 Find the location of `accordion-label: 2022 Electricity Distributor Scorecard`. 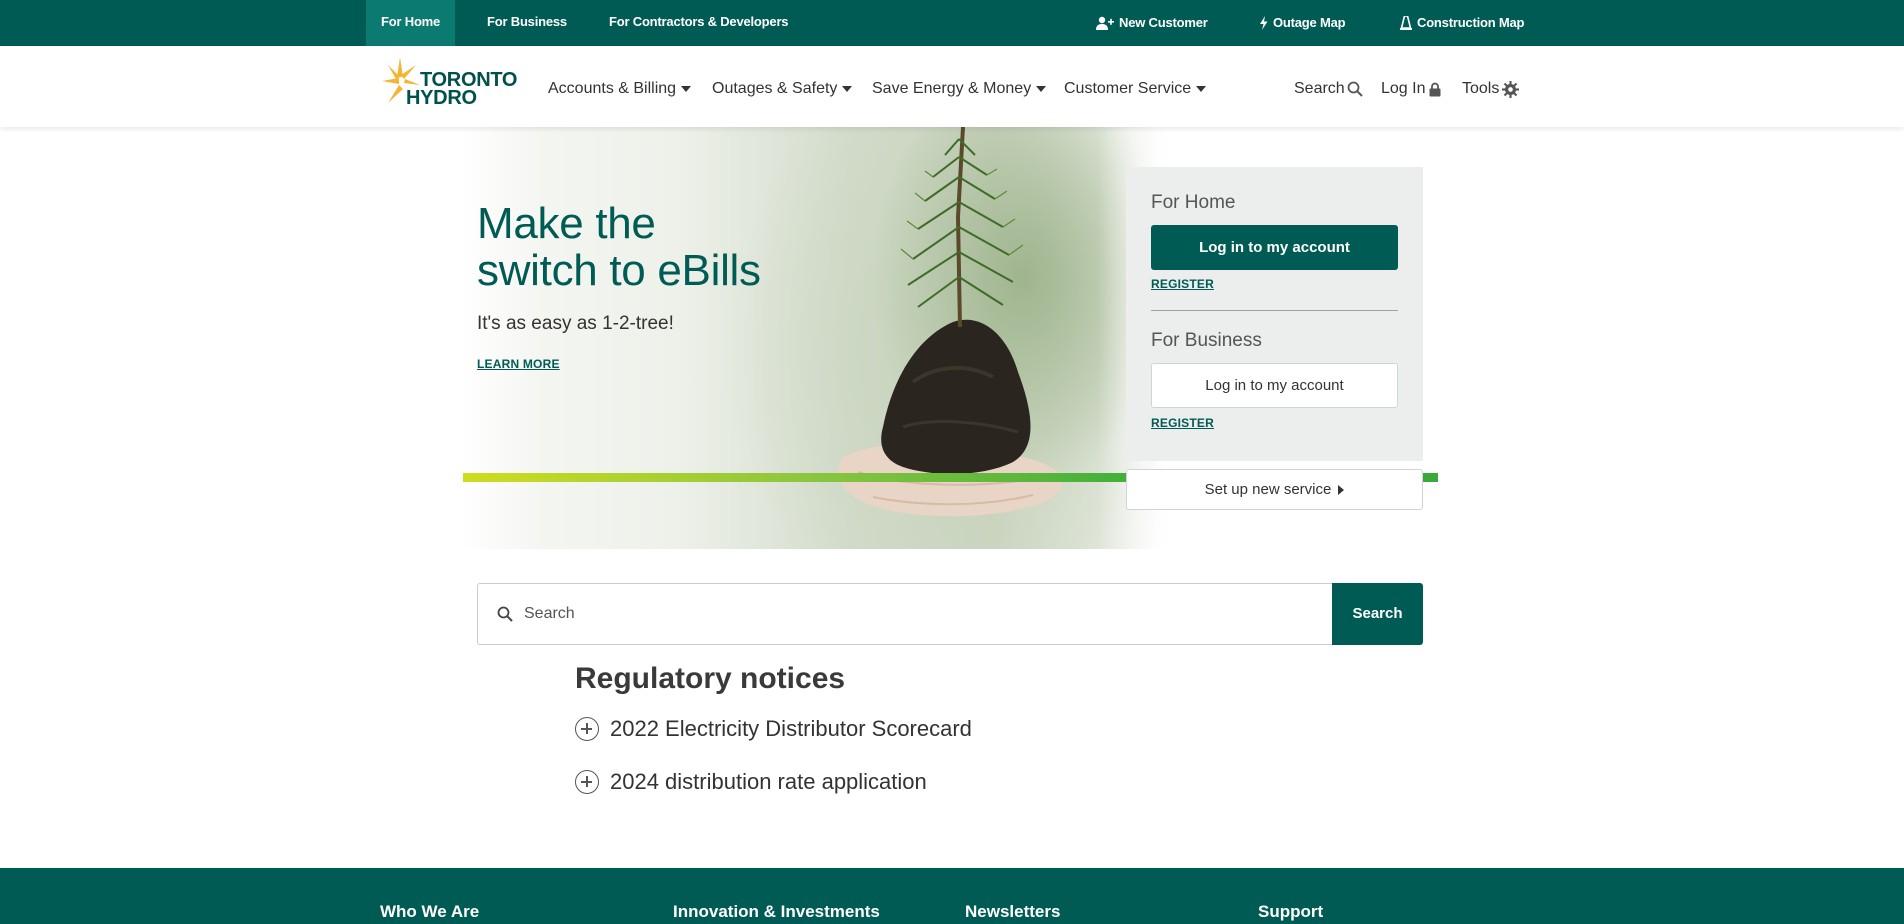

accordion-label: 2022 Electricity Distributor Scorecard is located at coordinates (791, 728).